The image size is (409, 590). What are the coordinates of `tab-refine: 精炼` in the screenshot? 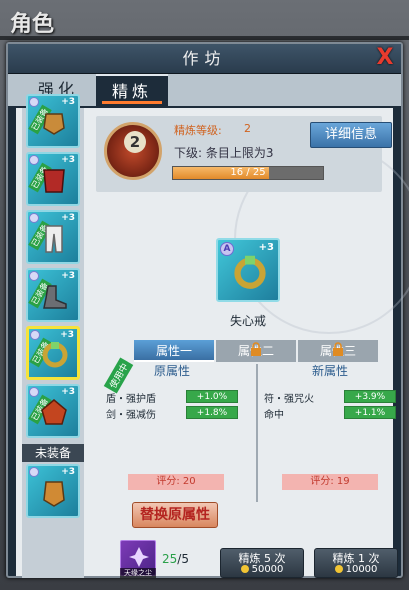 It's located at (132, 90).